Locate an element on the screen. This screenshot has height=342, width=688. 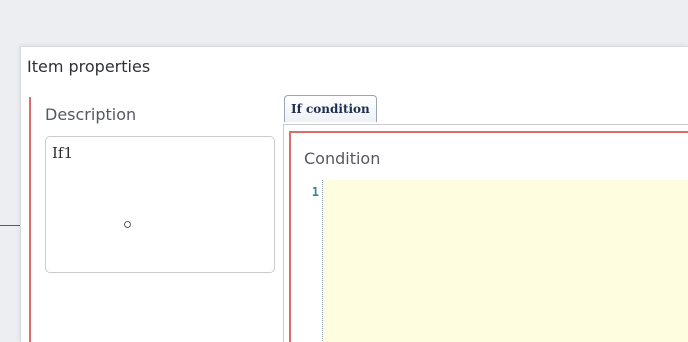
description-label: Description is located at coordinates (91, 114).